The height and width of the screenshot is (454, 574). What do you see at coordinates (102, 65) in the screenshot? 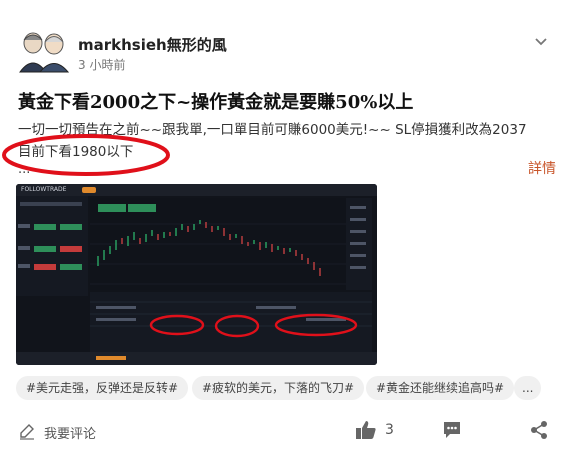
I see `post-time: 3 小時前` at bounding box center [102, 65].